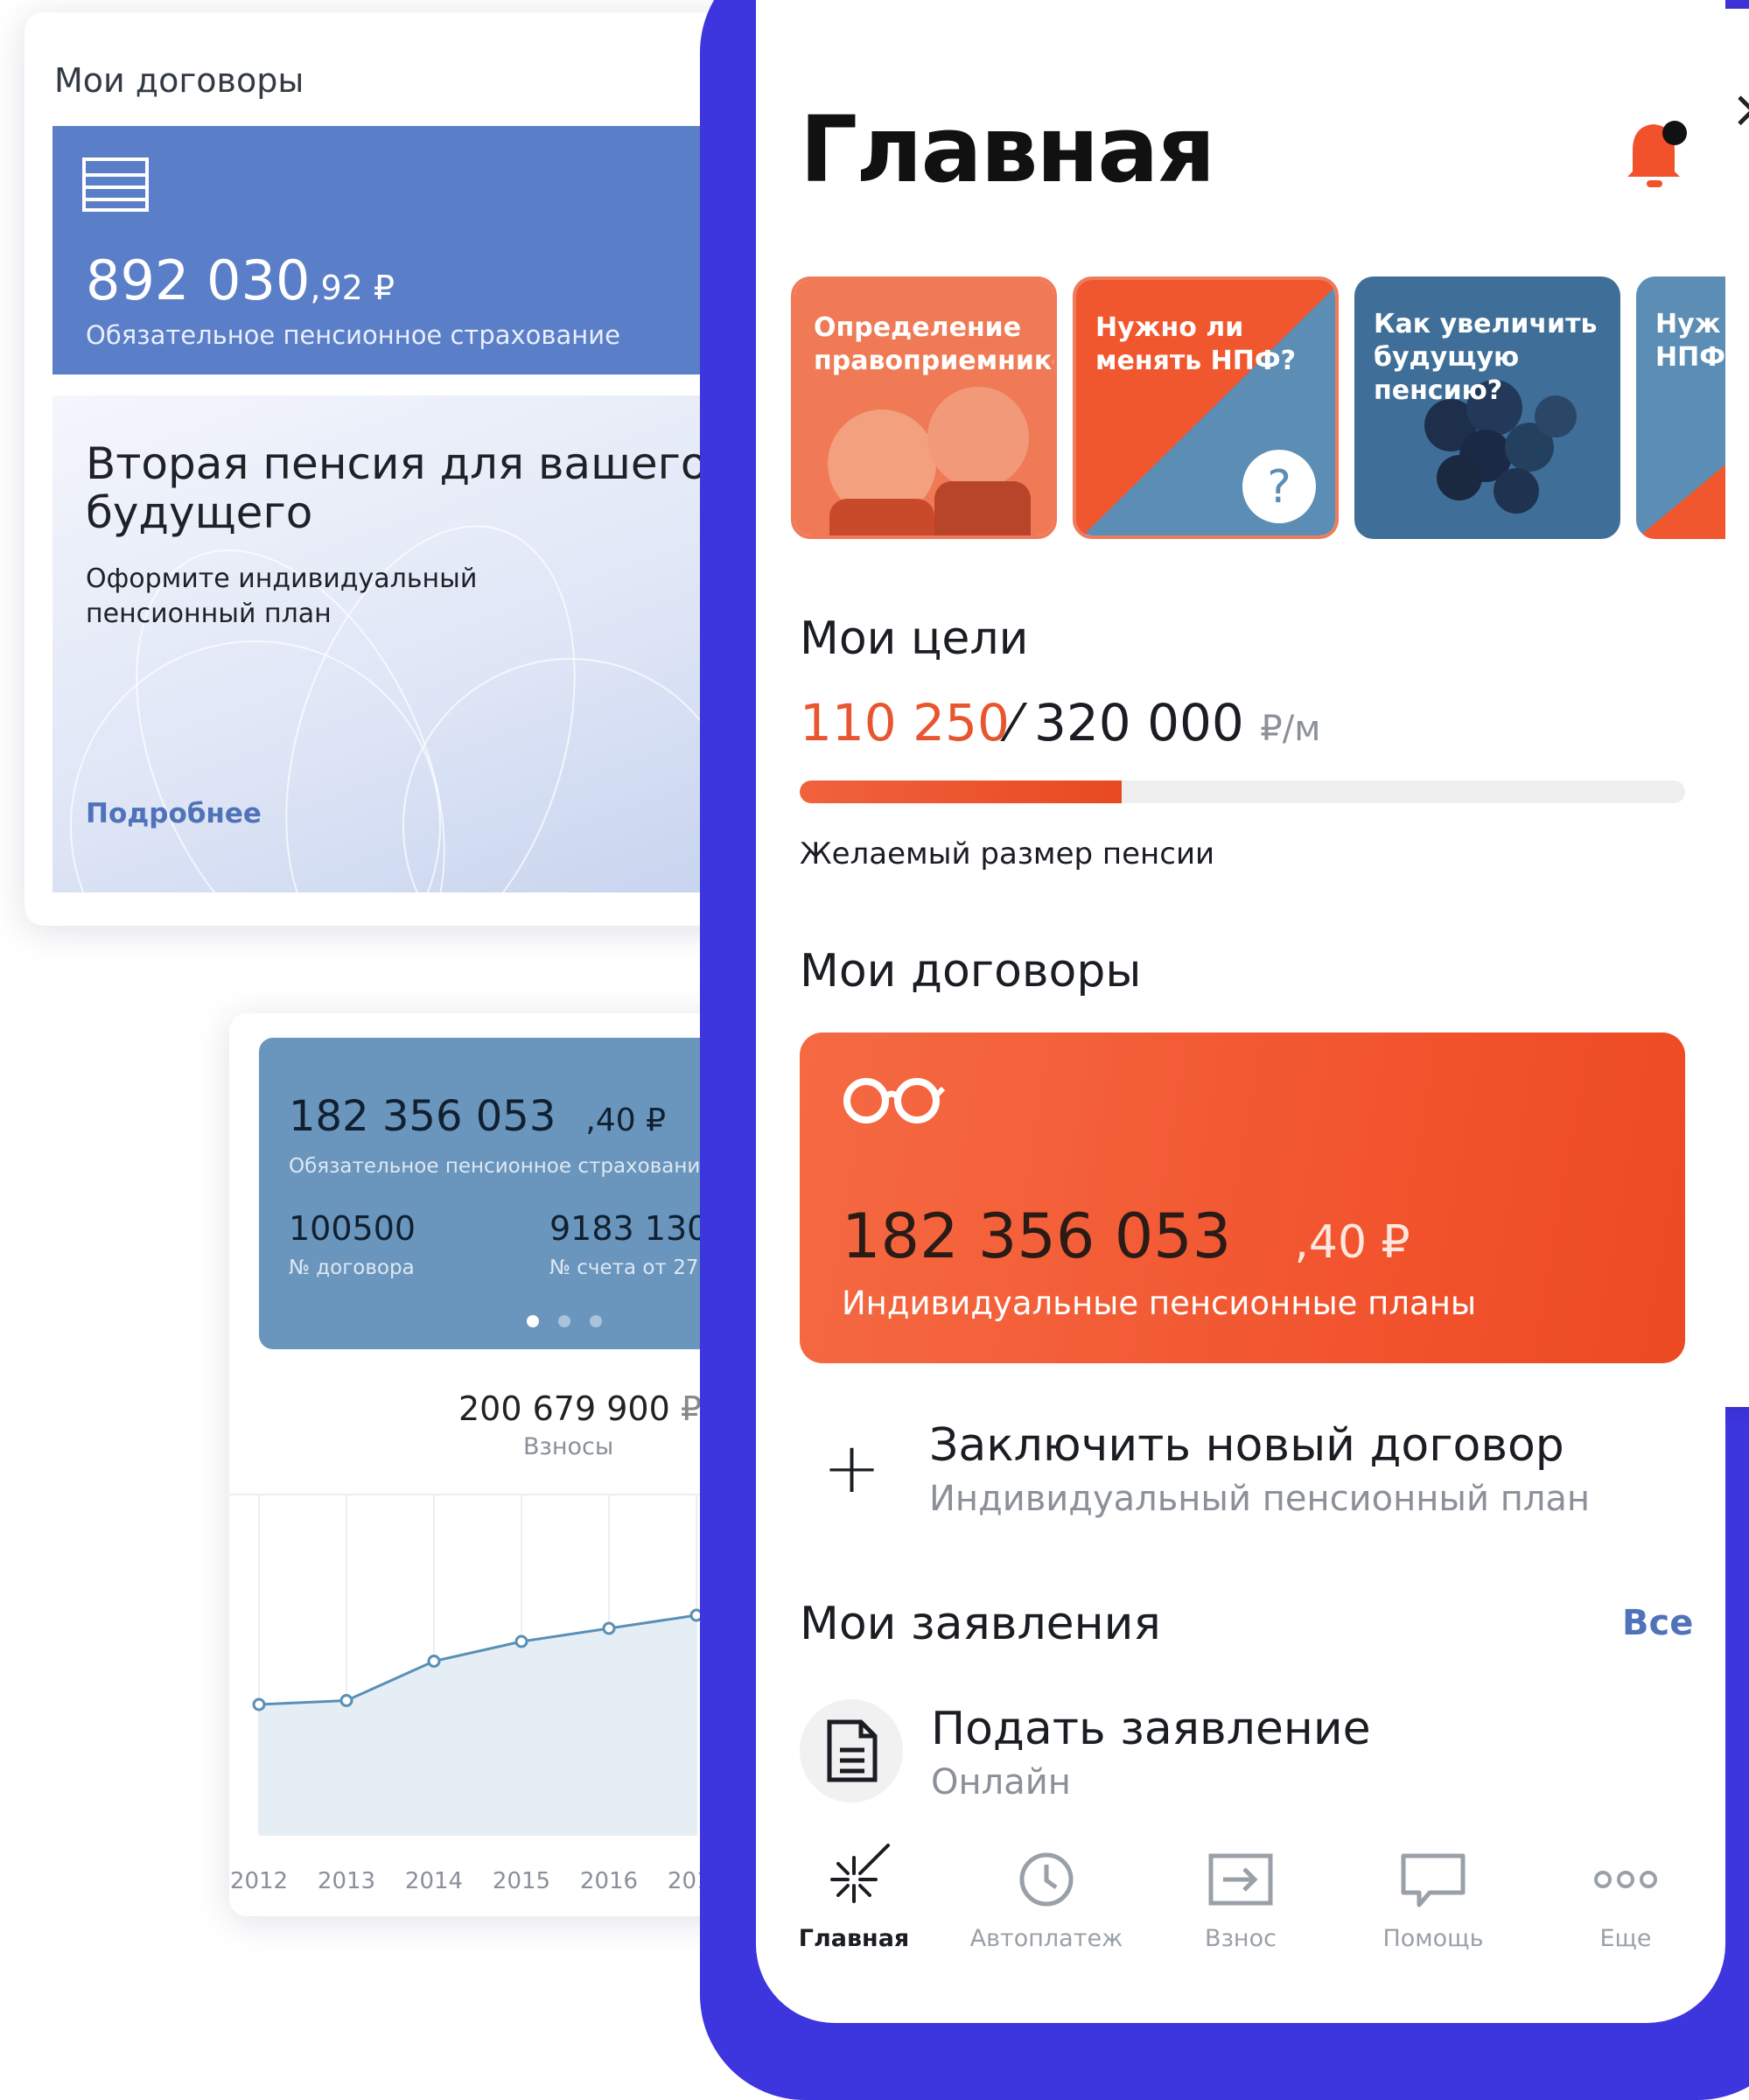 This screenshot has height=2100, width=1749. Describe the element at coordinates (478, 1725) in the screenshot. I see `area-fill` at that location.